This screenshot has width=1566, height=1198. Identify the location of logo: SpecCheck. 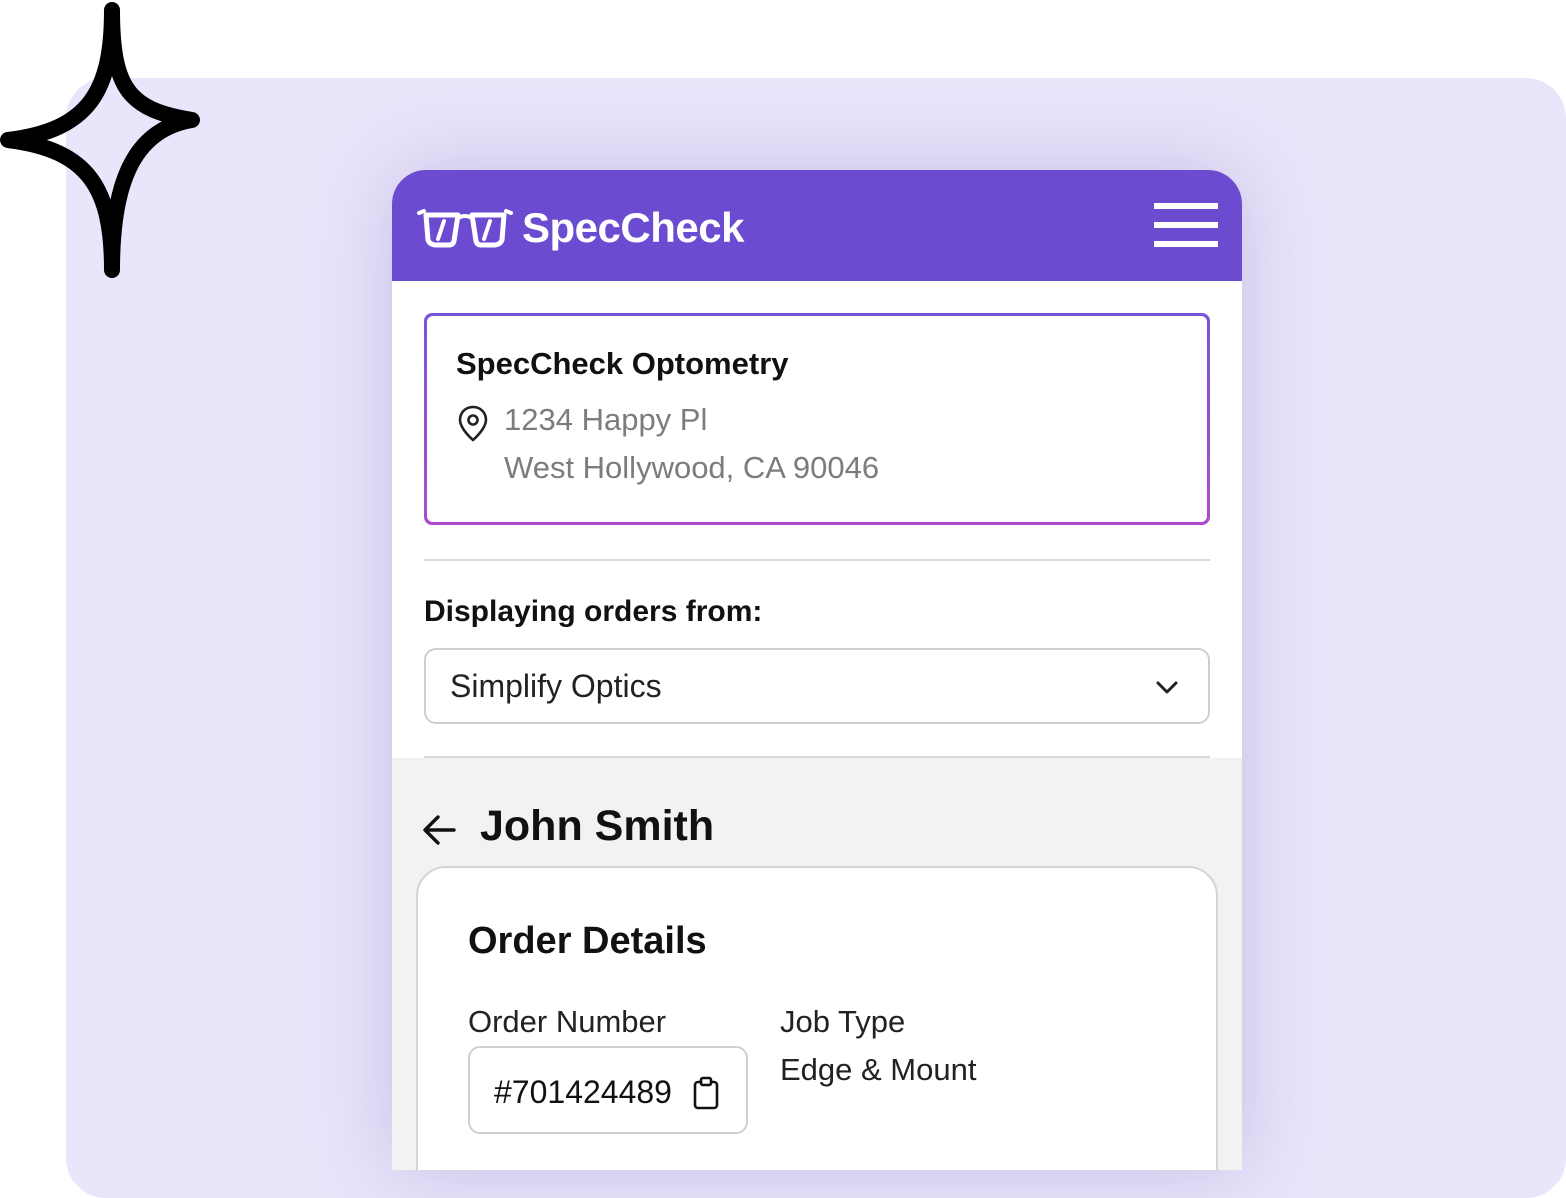
(580, 228).